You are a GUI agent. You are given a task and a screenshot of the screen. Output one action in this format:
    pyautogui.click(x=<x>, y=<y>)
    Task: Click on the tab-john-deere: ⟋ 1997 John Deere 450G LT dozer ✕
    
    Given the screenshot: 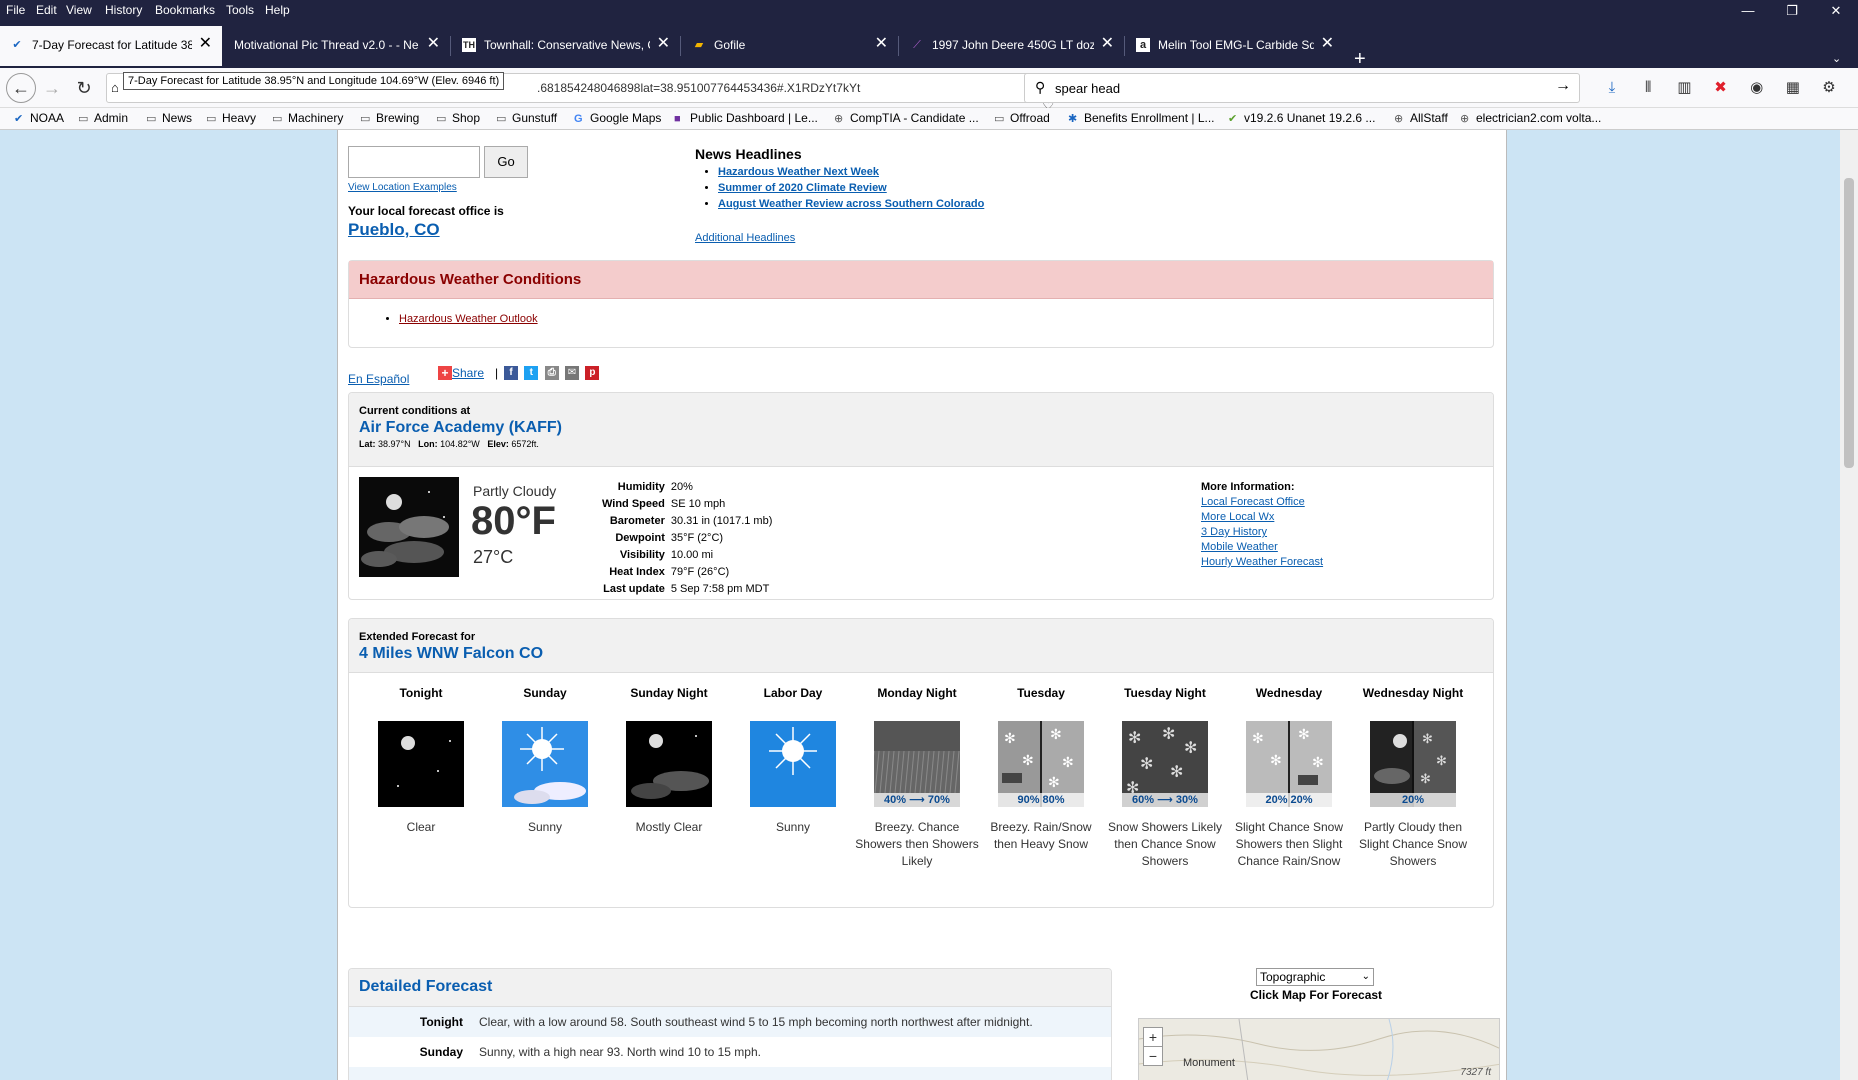 What is the action you would take?
    pyautogui.click(x=1012, y=46)
    